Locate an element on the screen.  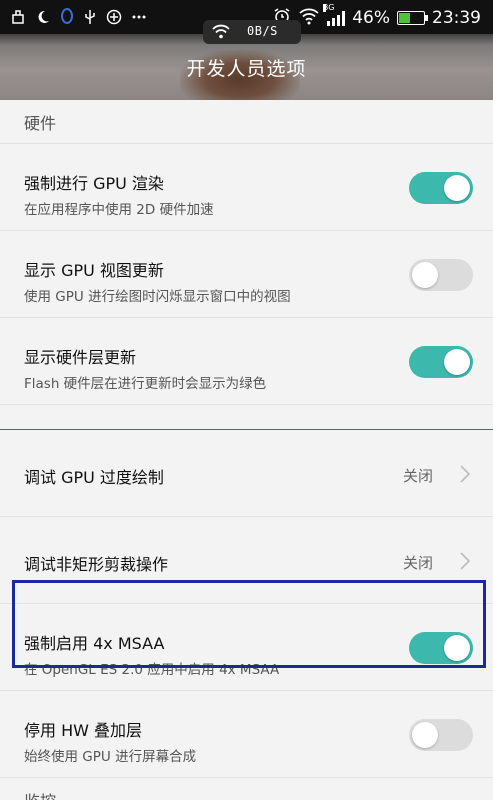
add-circle-icon is located at coordinates (114, 19).